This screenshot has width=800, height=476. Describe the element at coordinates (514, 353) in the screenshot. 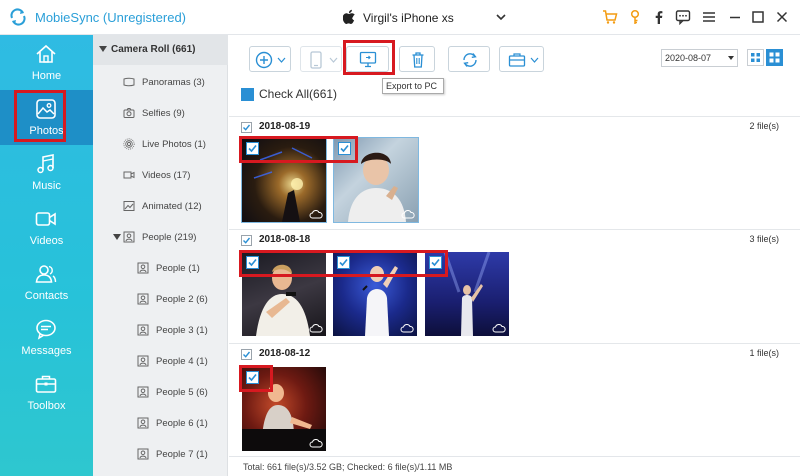

I see `date-group-header: 2018-08-12 1 file(s)` at that location.